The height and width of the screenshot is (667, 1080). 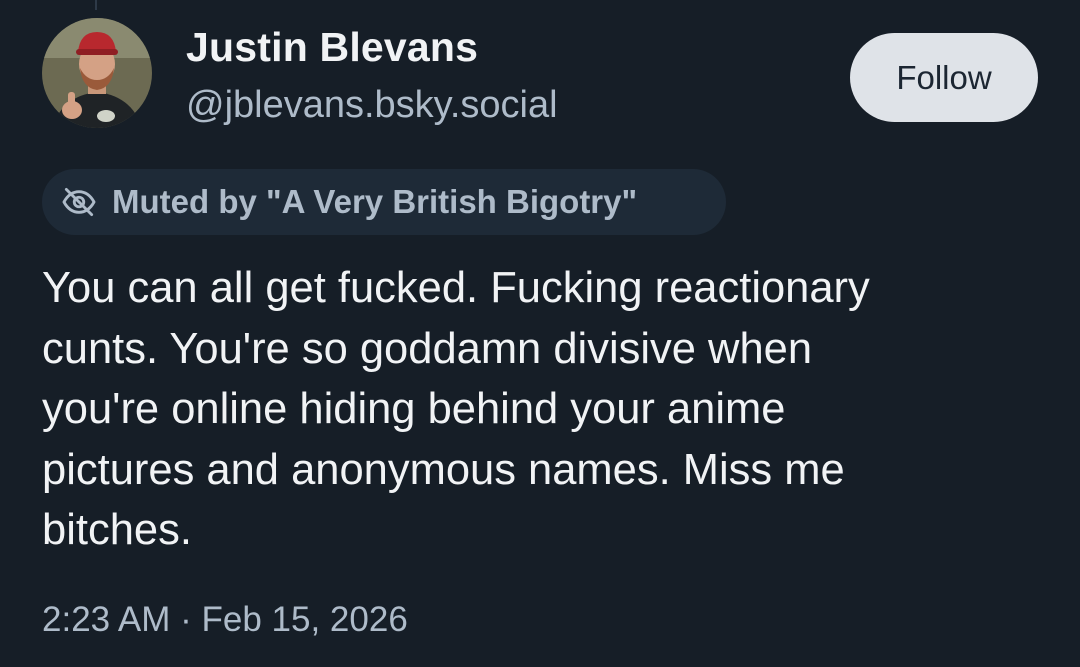 I want to click on thread-connector-line, so click(x=96, y=5).